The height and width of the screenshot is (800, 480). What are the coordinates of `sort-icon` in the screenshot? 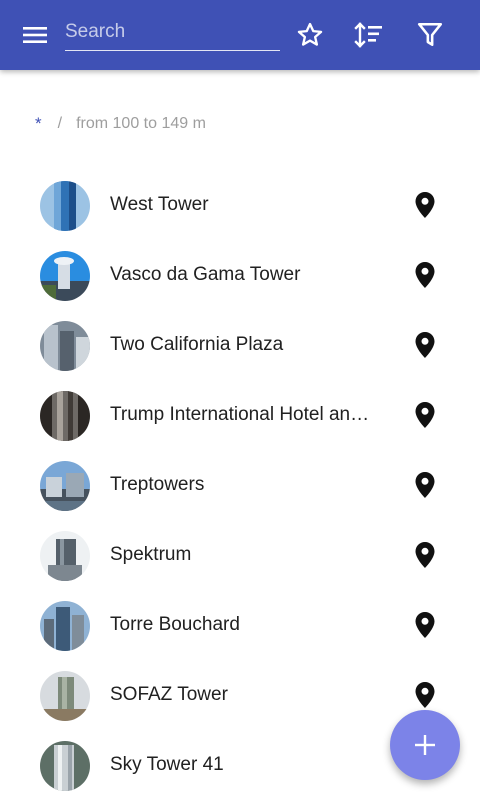 It's located at (368, 35).